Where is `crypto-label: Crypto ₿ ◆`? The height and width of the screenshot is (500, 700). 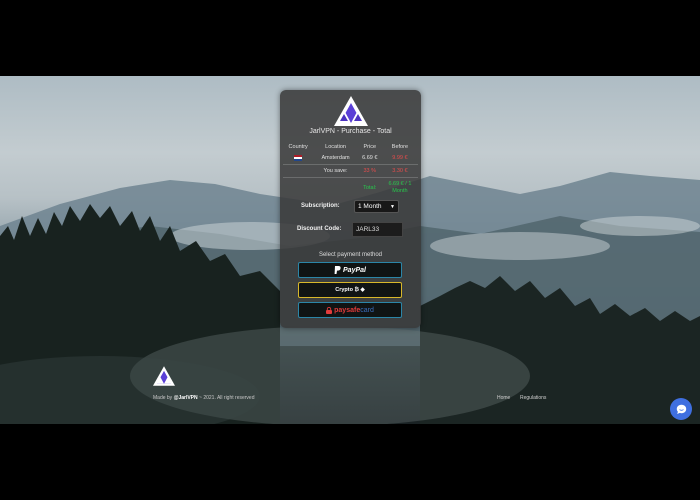 crypto-label: Crypto ₿ ◆ is located at coordinates (350, 290).